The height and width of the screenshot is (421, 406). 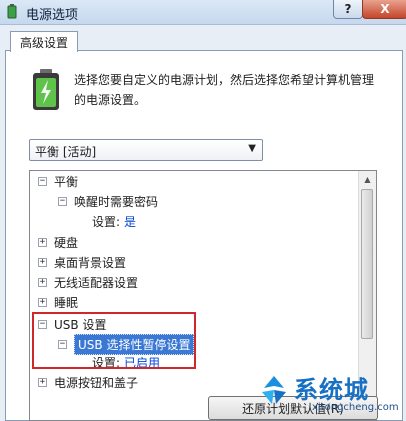 I want to click on chevron-down-icon: ▼, so click(x=252, y=148).